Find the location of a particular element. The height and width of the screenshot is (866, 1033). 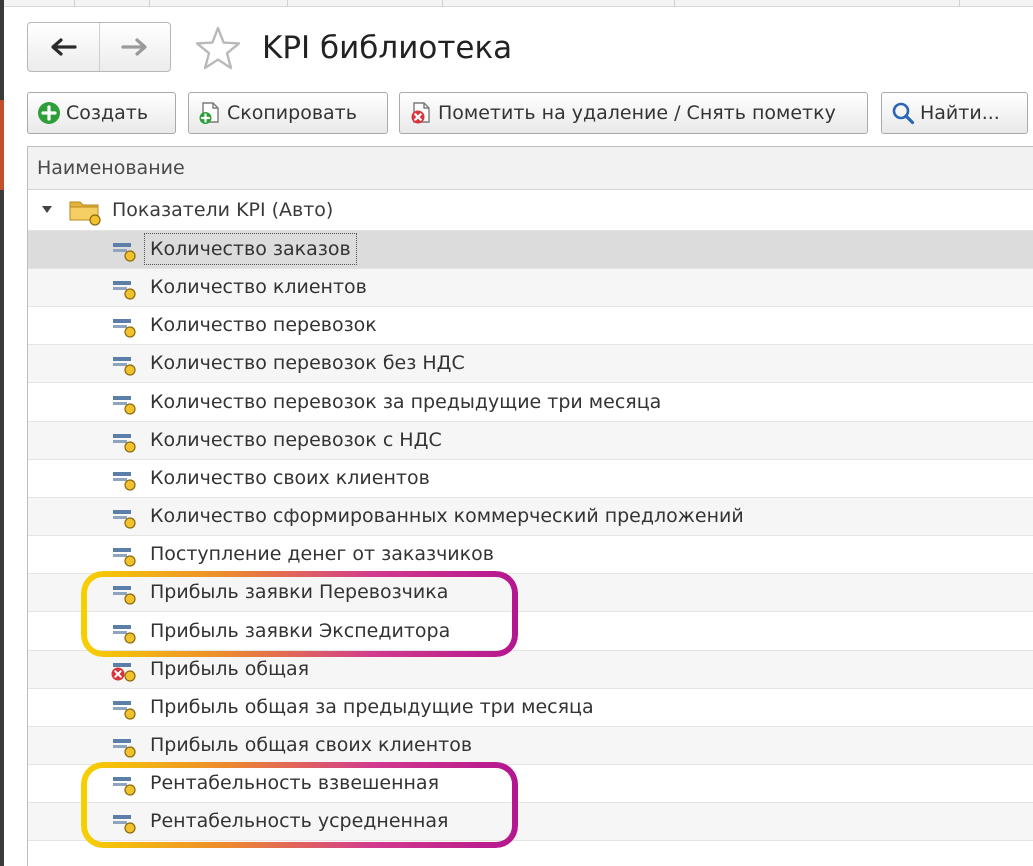

table-row: Количество клиентов is located at coordinates (530, 288).